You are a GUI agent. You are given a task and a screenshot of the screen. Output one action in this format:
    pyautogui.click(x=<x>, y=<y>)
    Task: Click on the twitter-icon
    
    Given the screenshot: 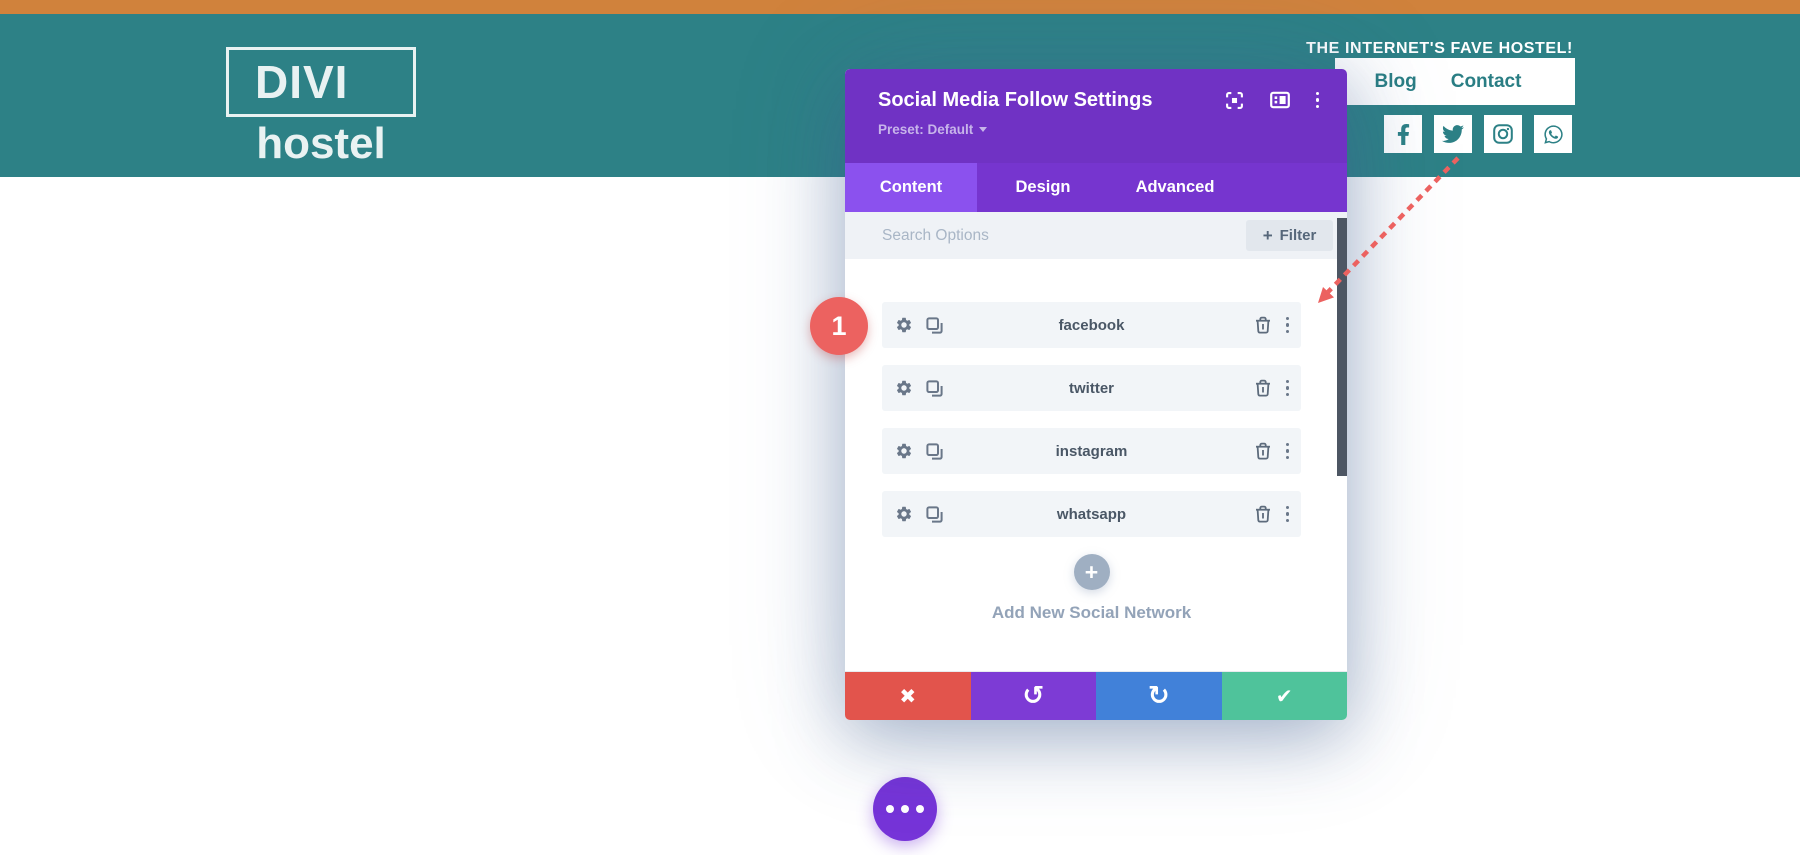 What is the action you would take?
    pyautogui.click(x=1453, y=134)
    